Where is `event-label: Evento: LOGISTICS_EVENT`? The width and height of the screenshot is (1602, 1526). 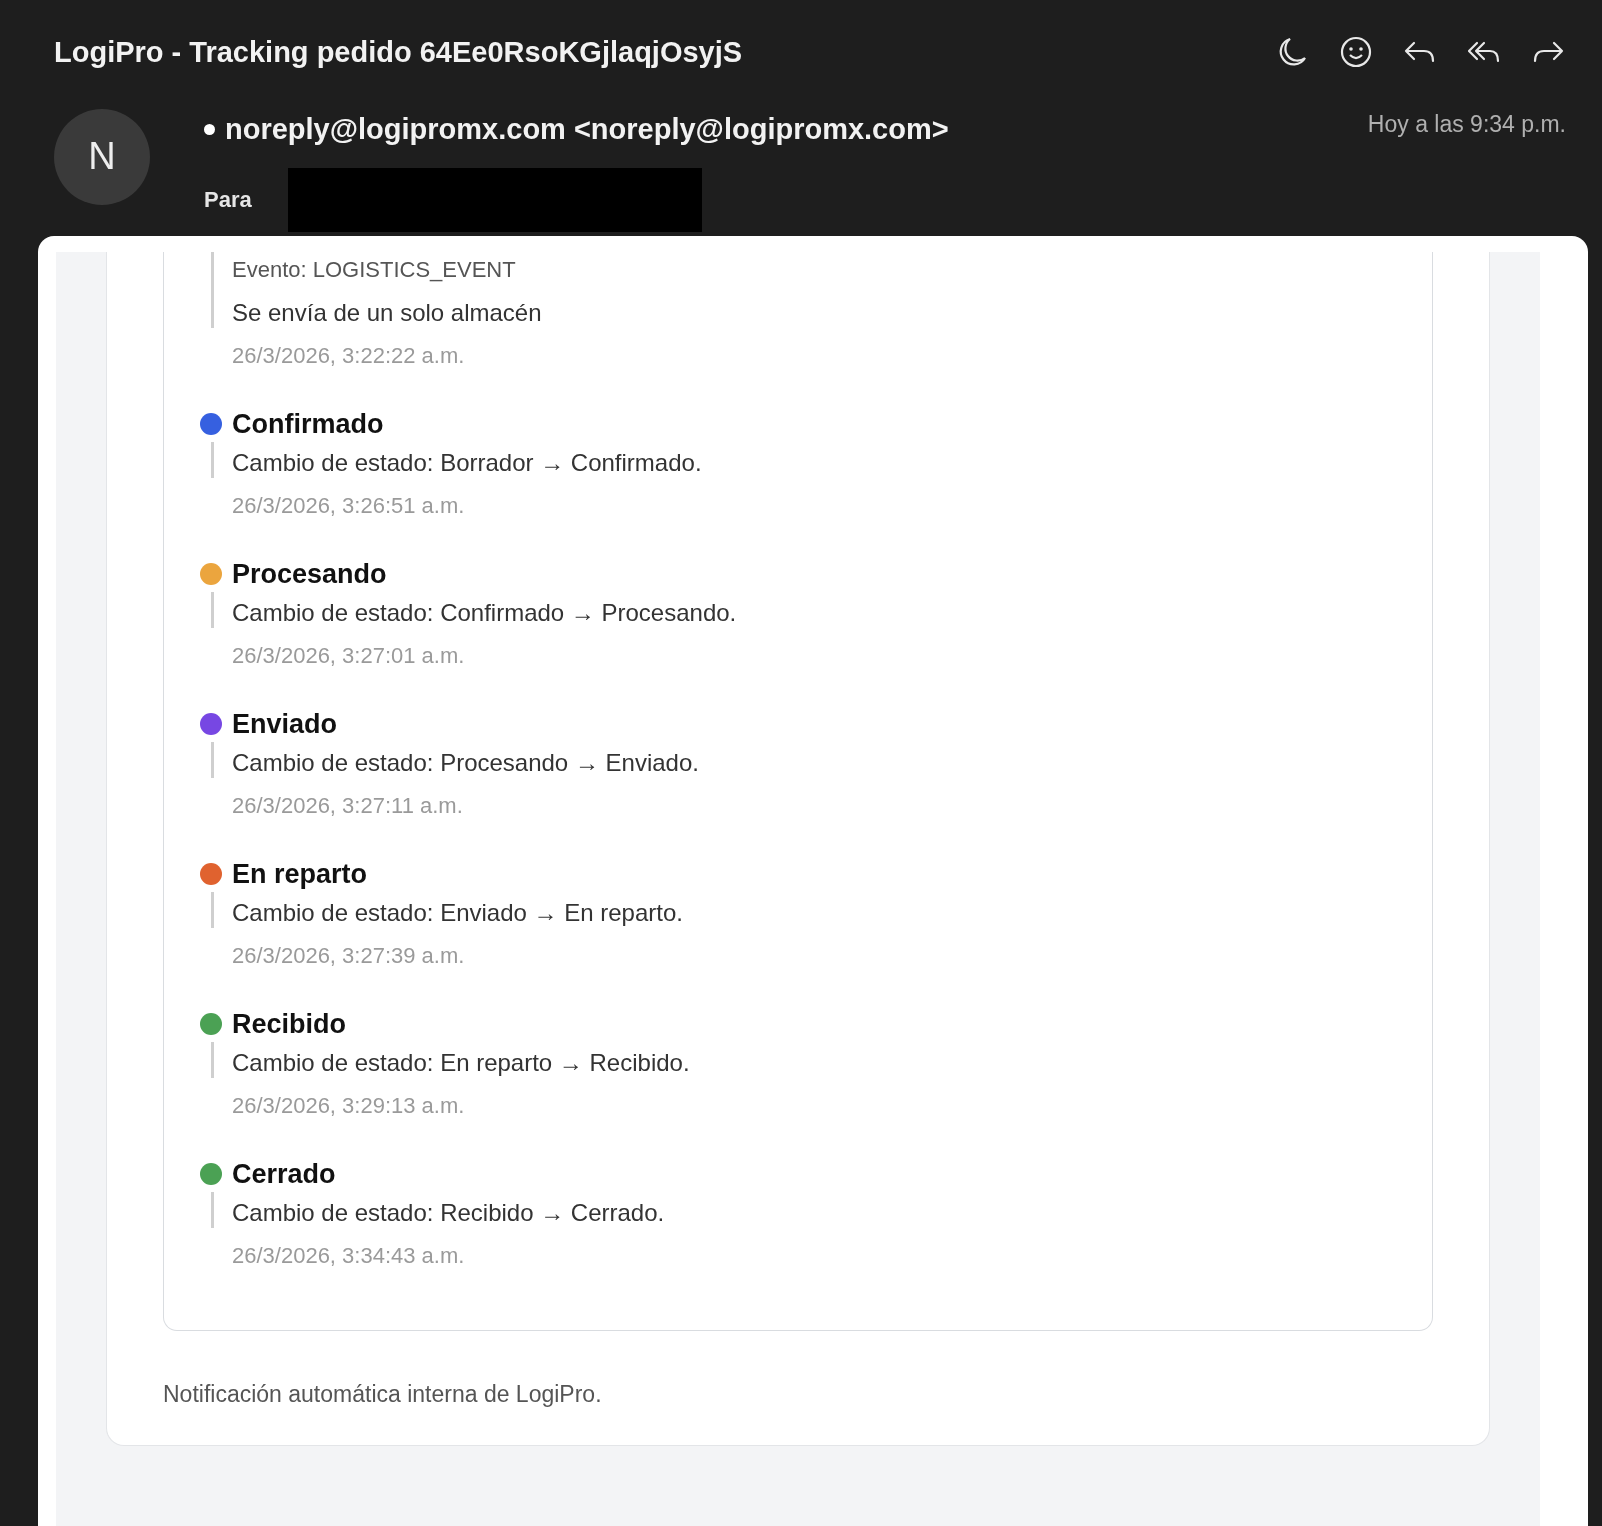
event-label: Evento: LOGISTICS_EVENT is located at coordinates (374, 270).